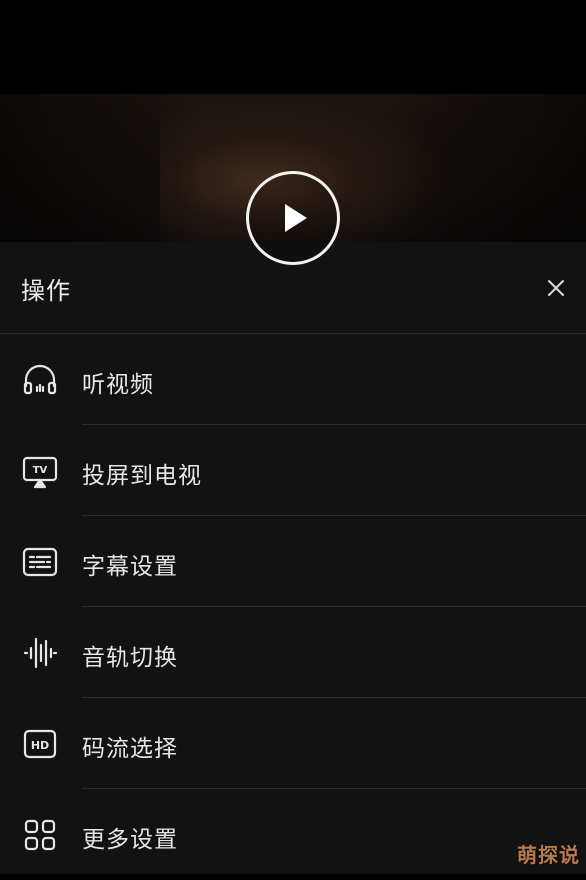 This screenshot has width=586, height=880. Describe the element at coordinates (293, 470) in the screenshot. I see `menu-item-cast-to-tv: TV 投屏到电视` at that location.